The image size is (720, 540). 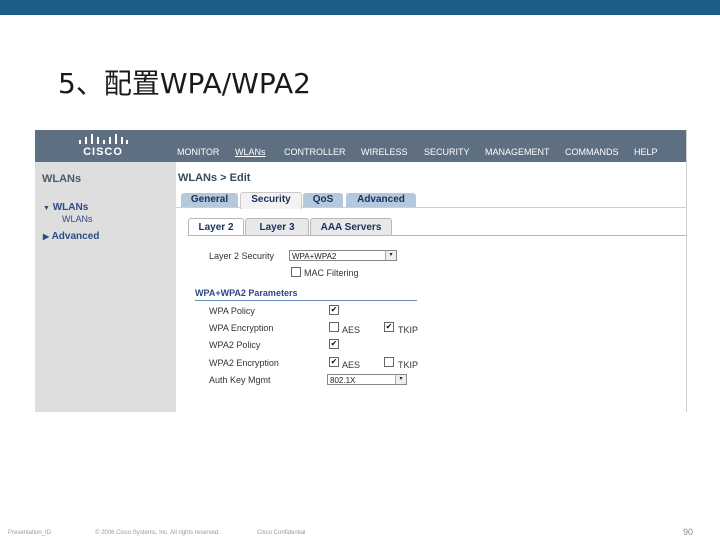 What do you see at coordinates (367, 379) in the screenshot?
I see `auth-key-mgmt-select: 802.1X ▾` at bounding box center [367, 379].